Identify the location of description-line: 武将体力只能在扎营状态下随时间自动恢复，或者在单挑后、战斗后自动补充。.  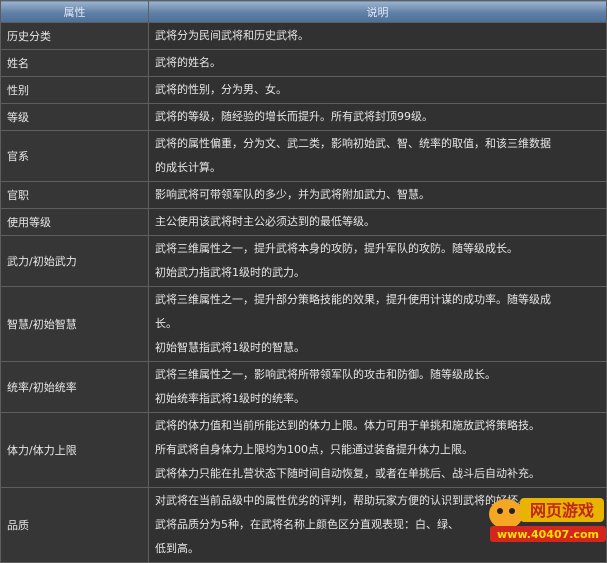
(347, 473).